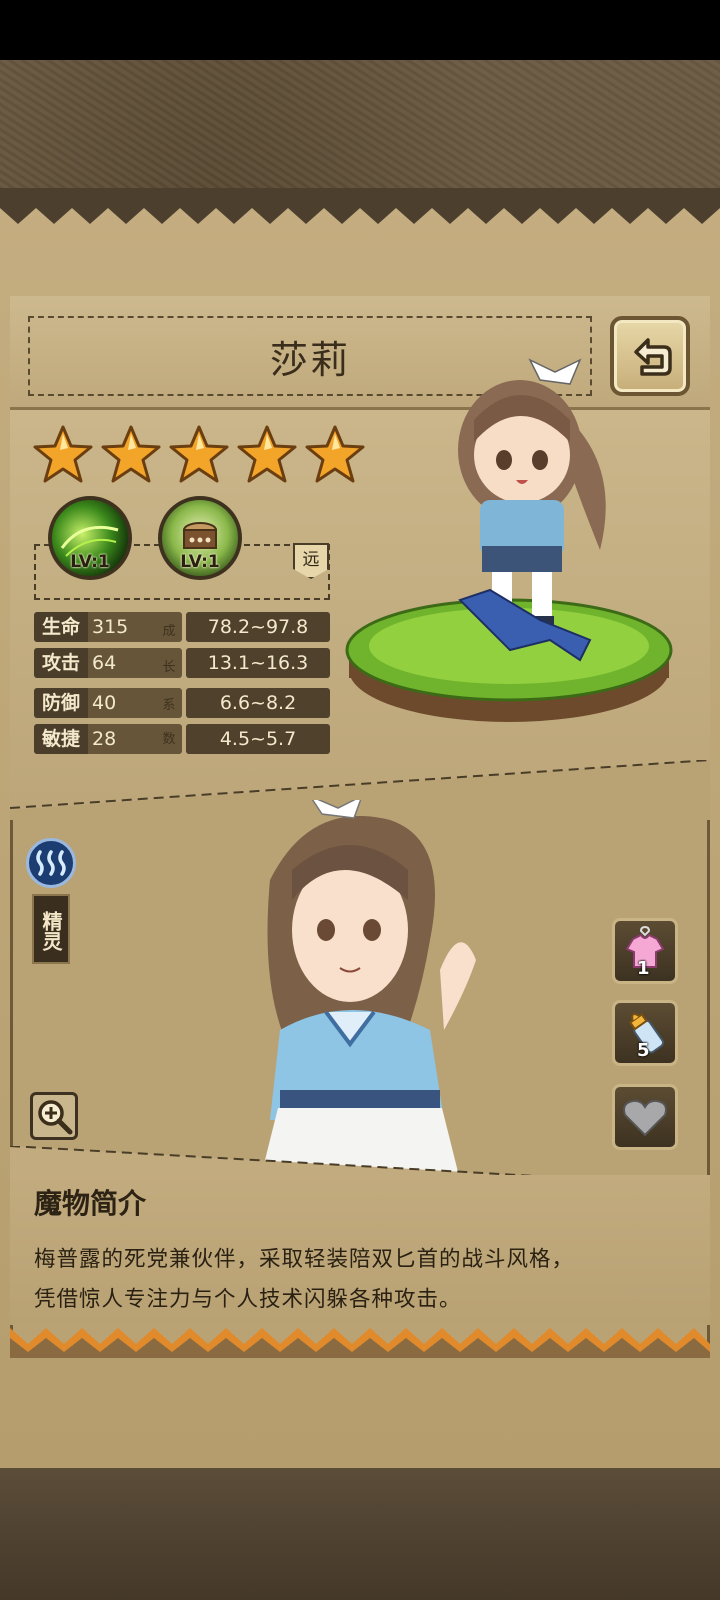  I want to click on growth-value: 13.1~16.3, so click(258, 663).